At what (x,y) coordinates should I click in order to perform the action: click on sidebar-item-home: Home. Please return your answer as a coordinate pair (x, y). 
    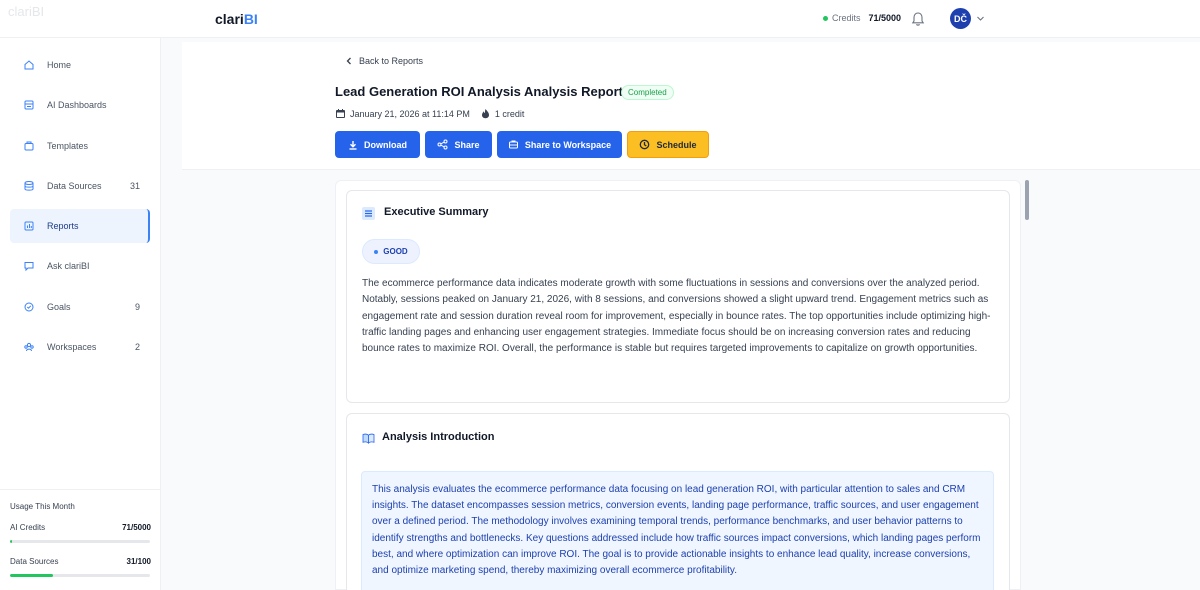
    Looking at the image, I should click on (80, 65).